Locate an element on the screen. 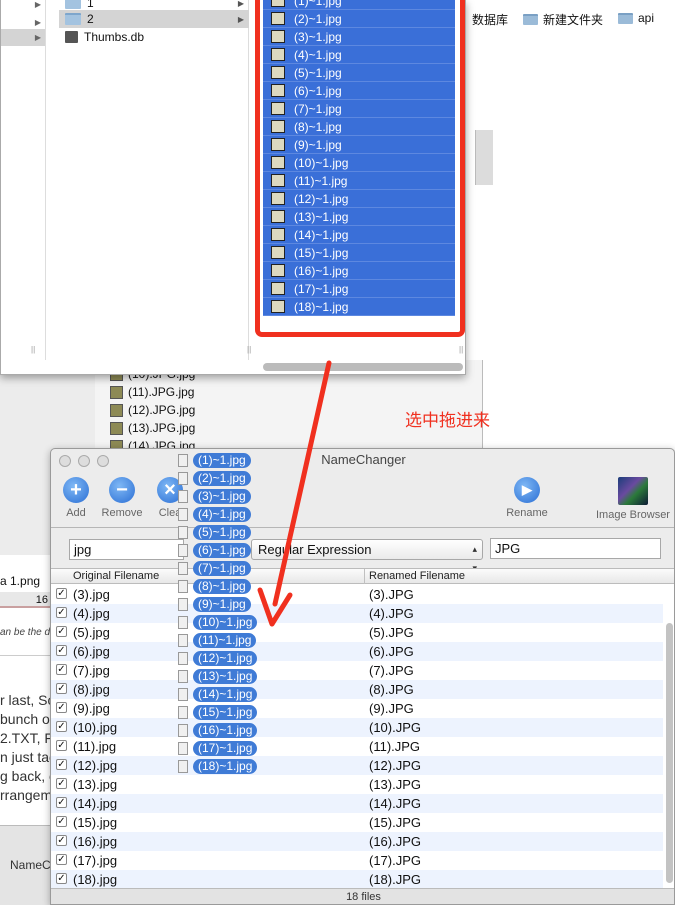 This screenshot has width=675, height=905. image-browser-button: Image Browser is located at coordinates (632, 499).